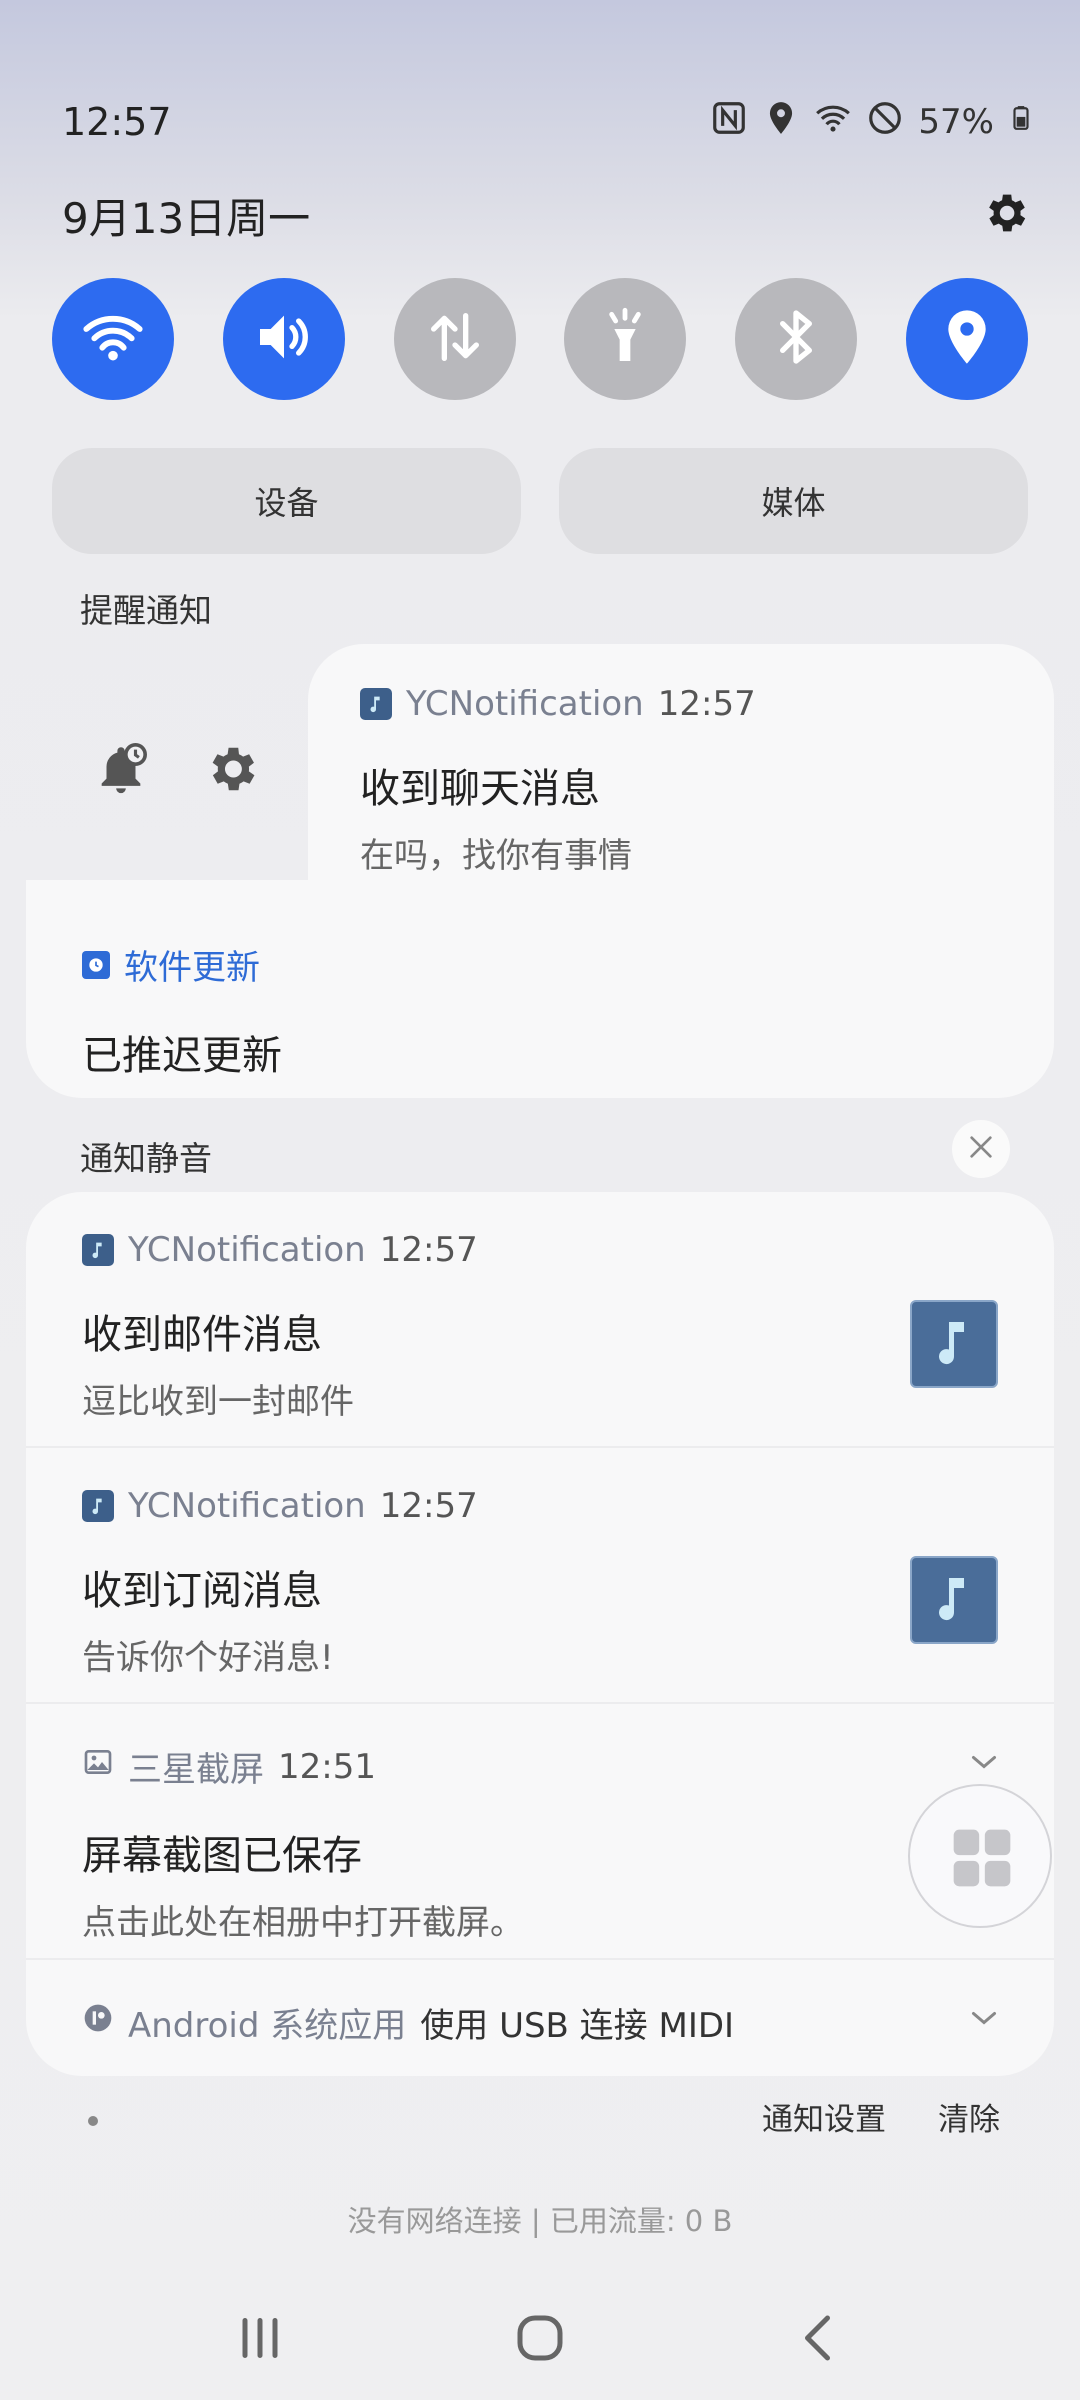 Image resolution: width=1080 pixels, height=2400 pixels. I want to click on flashlight-toggle, so click(625, 339).